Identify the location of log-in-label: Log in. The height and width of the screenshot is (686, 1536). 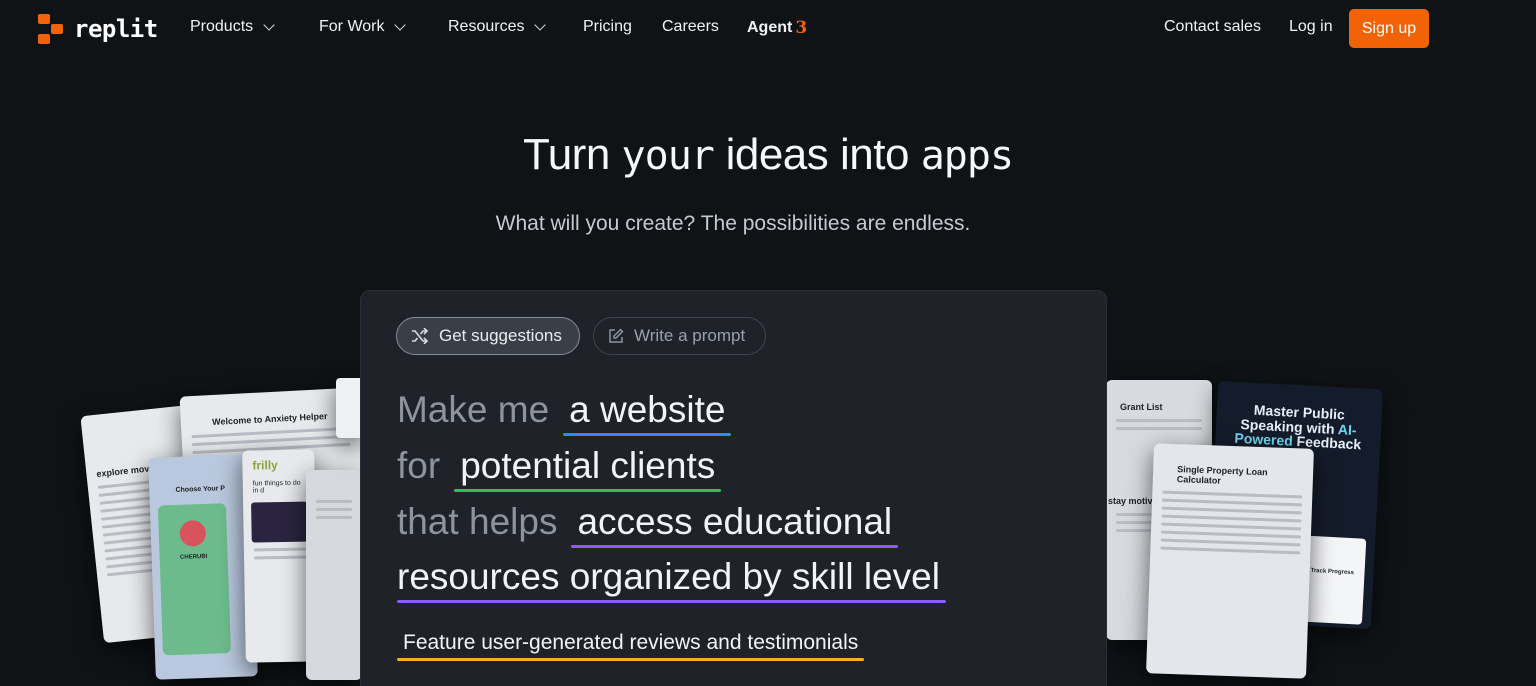
(1311, 26).